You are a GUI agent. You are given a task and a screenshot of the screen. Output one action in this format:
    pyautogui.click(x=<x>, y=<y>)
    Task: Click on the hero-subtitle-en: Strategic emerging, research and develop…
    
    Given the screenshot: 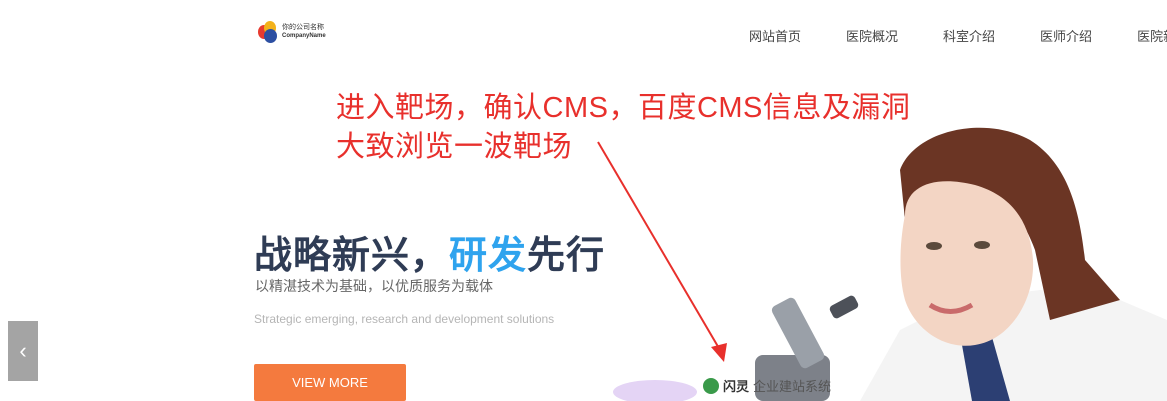 What is the action you would take?
    pyautogui.click(x=404, y=319)
    